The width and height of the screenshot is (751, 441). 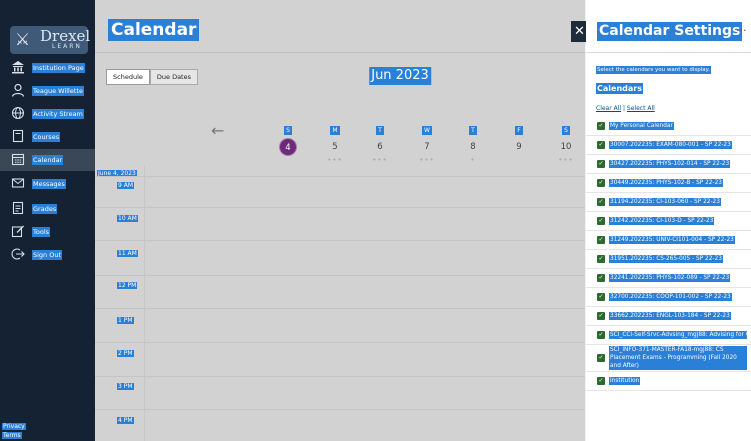 I want to click on sidebar-item-label: Sign Out, so click(x=47, y=255).